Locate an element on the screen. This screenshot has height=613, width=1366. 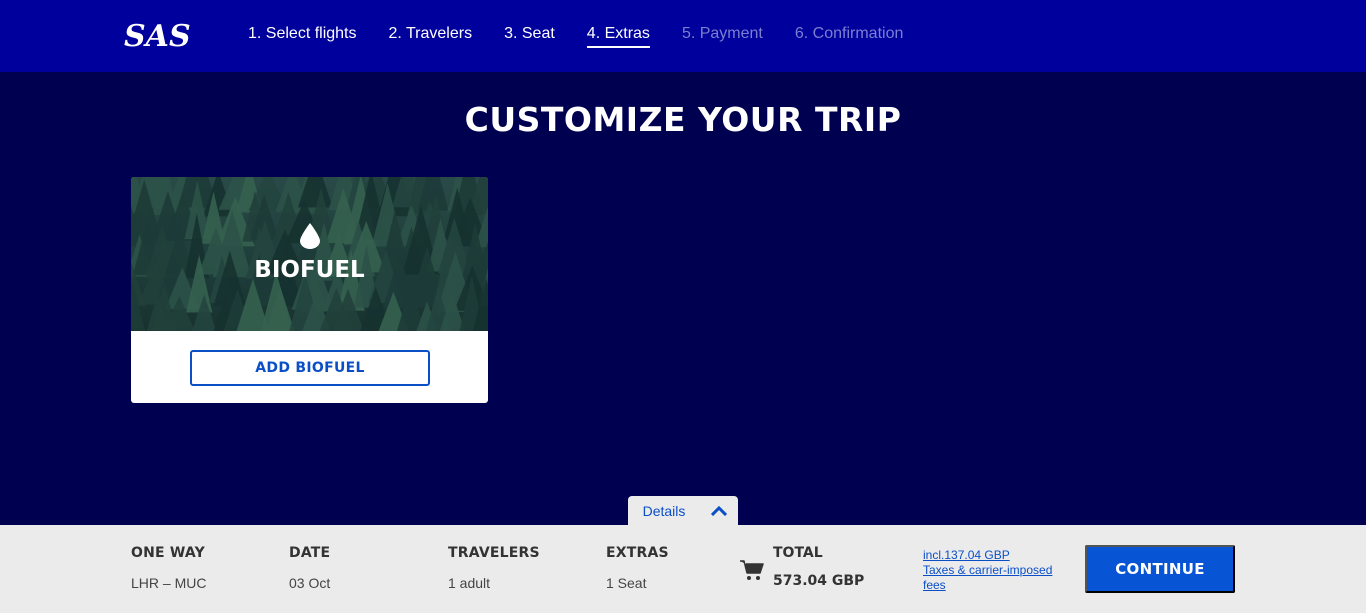
trip-type-heading: ONE WAY is located at coordinates (168, 553).